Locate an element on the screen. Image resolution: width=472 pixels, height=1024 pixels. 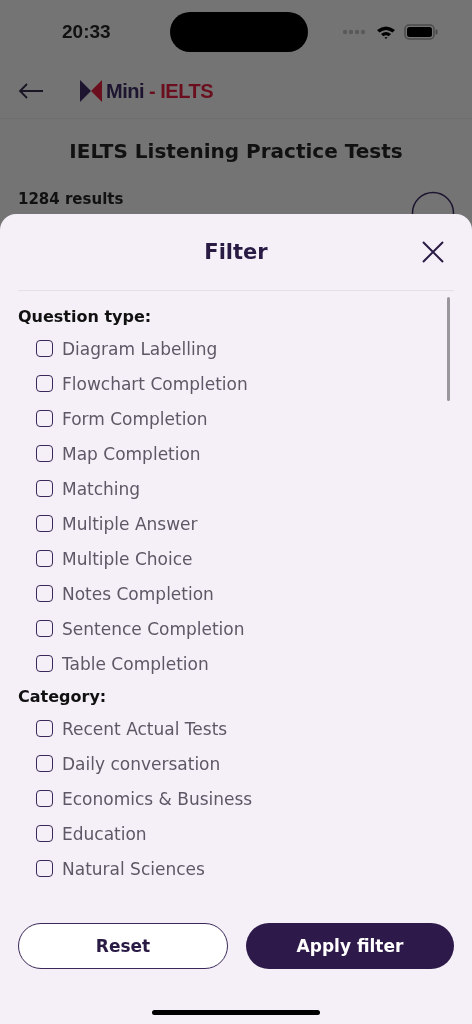
signal-icon is located at coordinates (354, 32).